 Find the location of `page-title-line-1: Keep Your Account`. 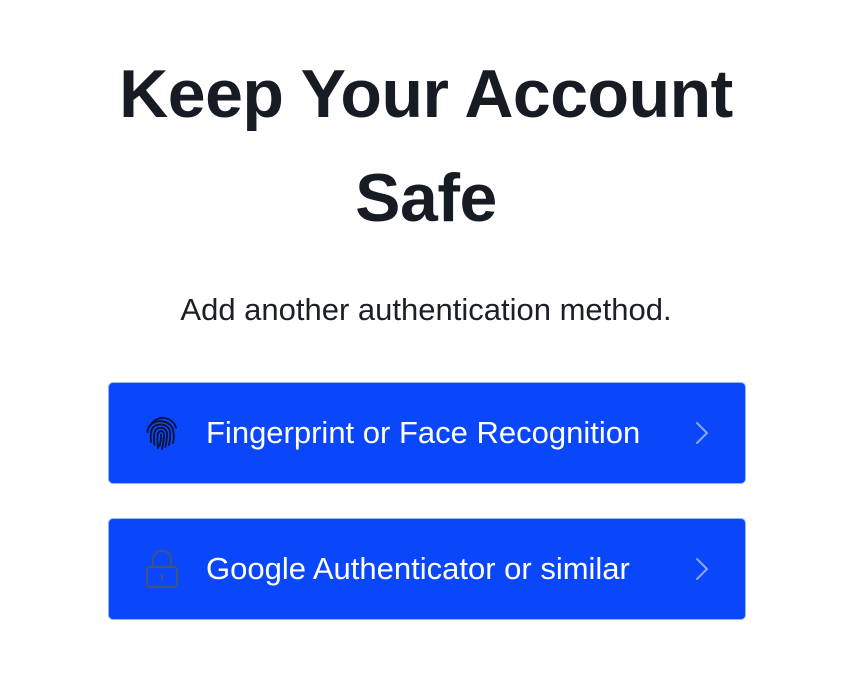

page-title-line-1: Keep Your Account is located at coordinates (426, 94).